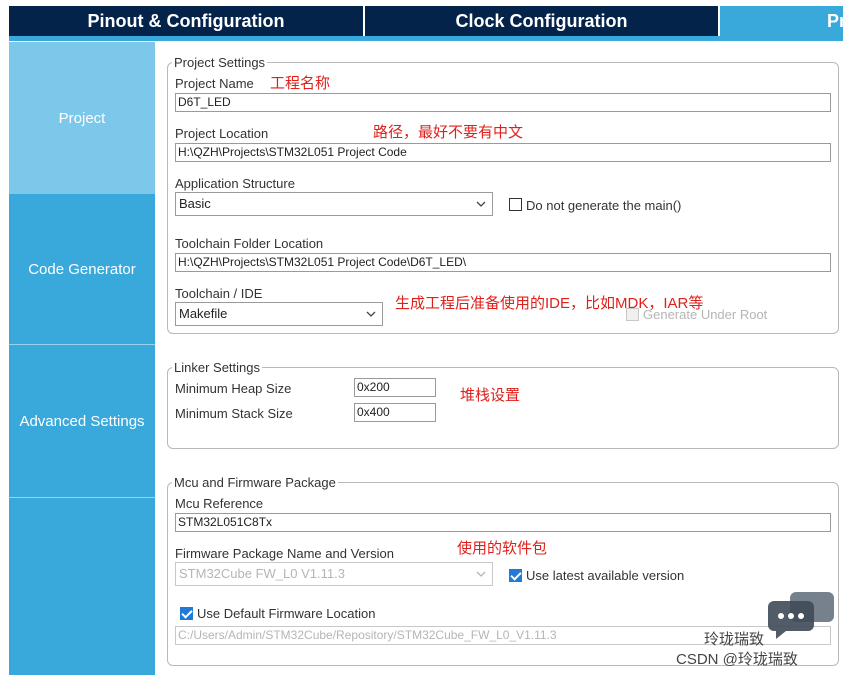  Describe the element at coordinates (186, 21) in the screenshot. I see `tab-pinout-configuration: Pinout & Configuration` at that location.